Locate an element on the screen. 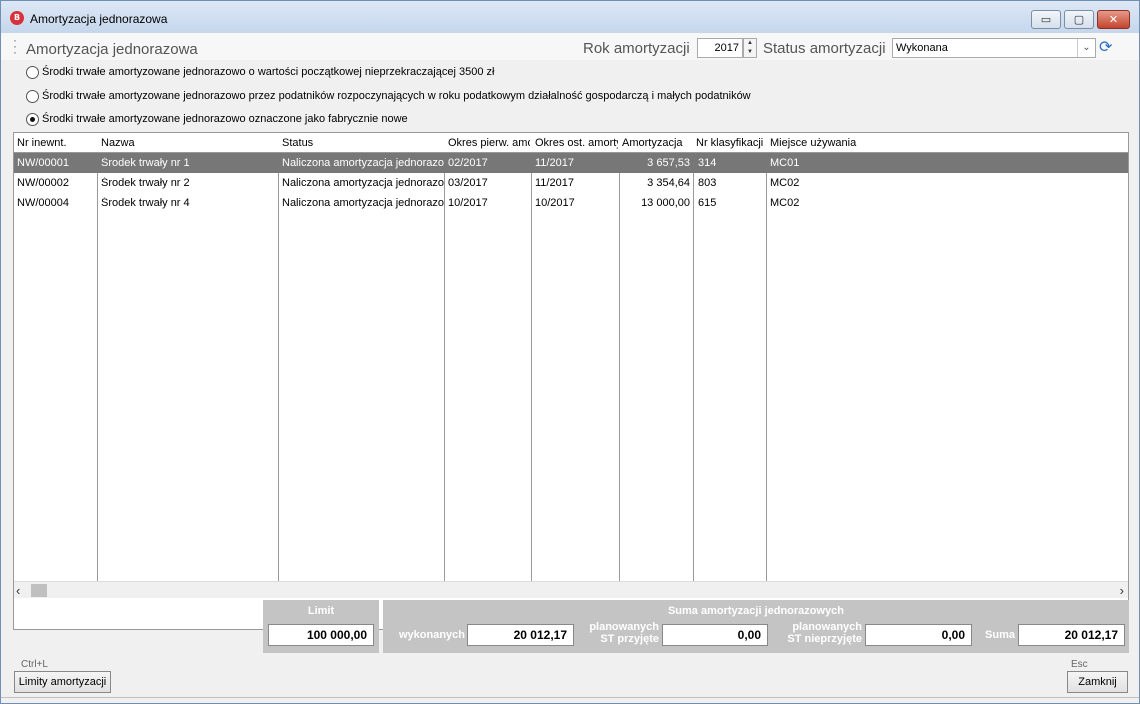 Image resolution: width=1140 pixels, height=704 pixels. close-icon: ✕ is located at coordinates (1113, 19).